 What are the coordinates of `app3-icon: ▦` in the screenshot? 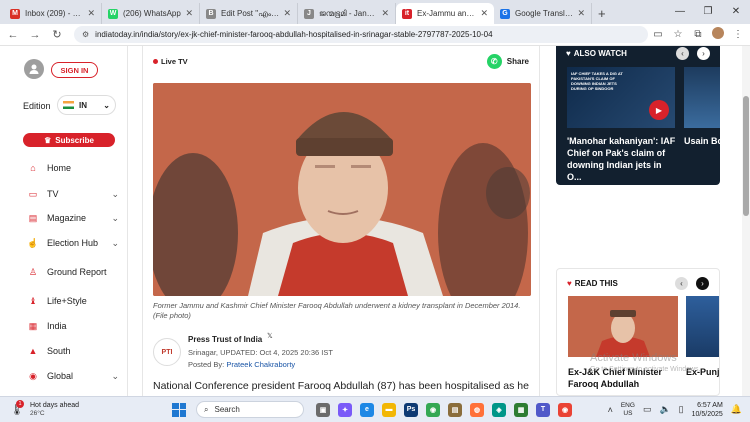 It's located at (521, 409).